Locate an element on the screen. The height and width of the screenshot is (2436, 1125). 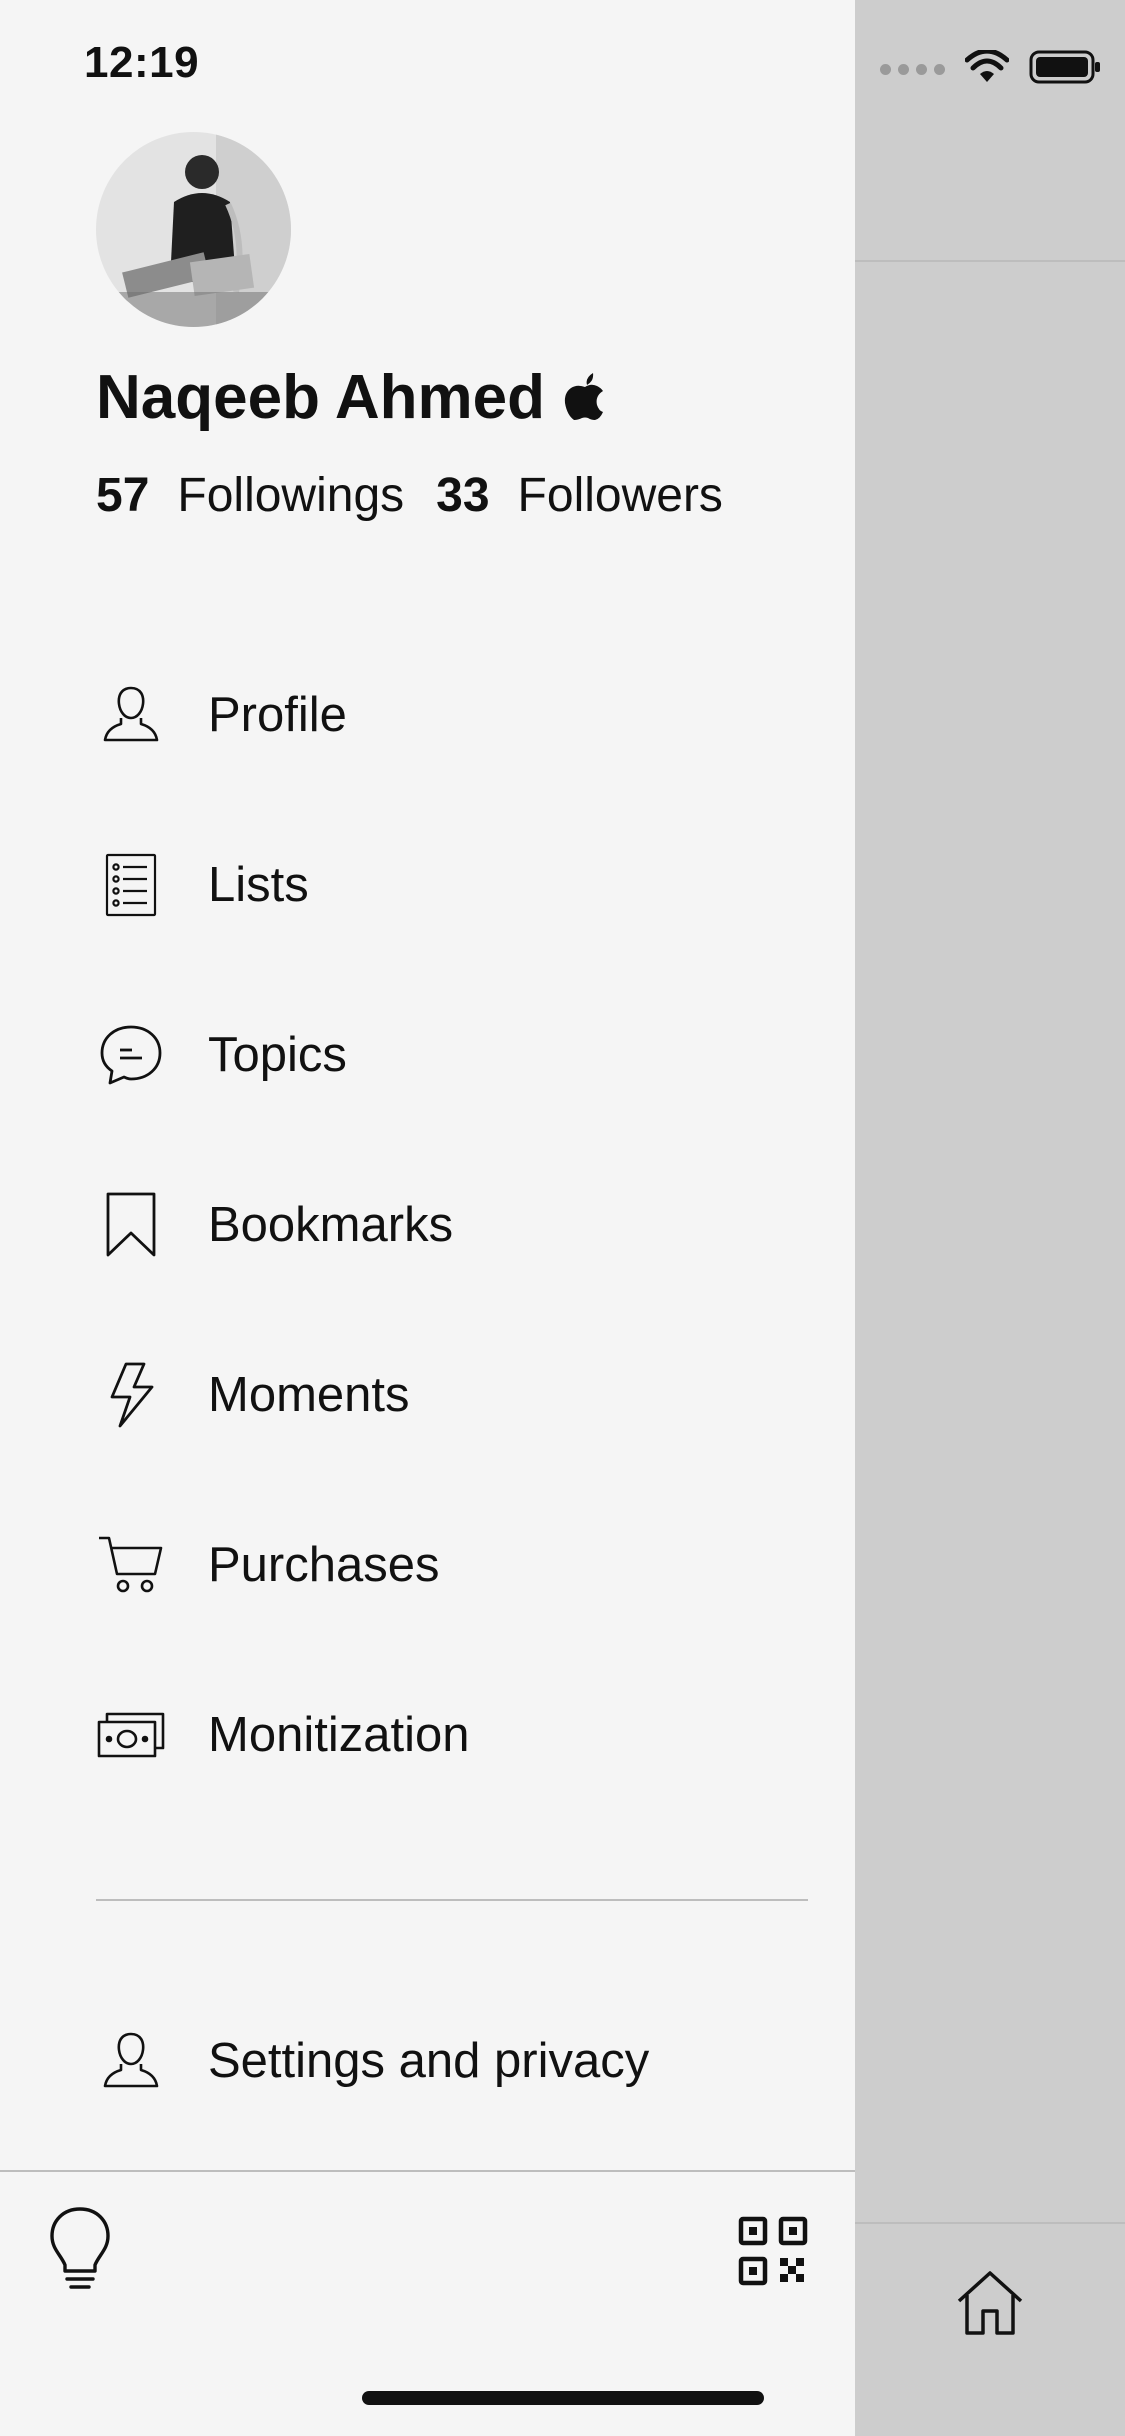
lightning-icon is located at coordinates (131, 1395).